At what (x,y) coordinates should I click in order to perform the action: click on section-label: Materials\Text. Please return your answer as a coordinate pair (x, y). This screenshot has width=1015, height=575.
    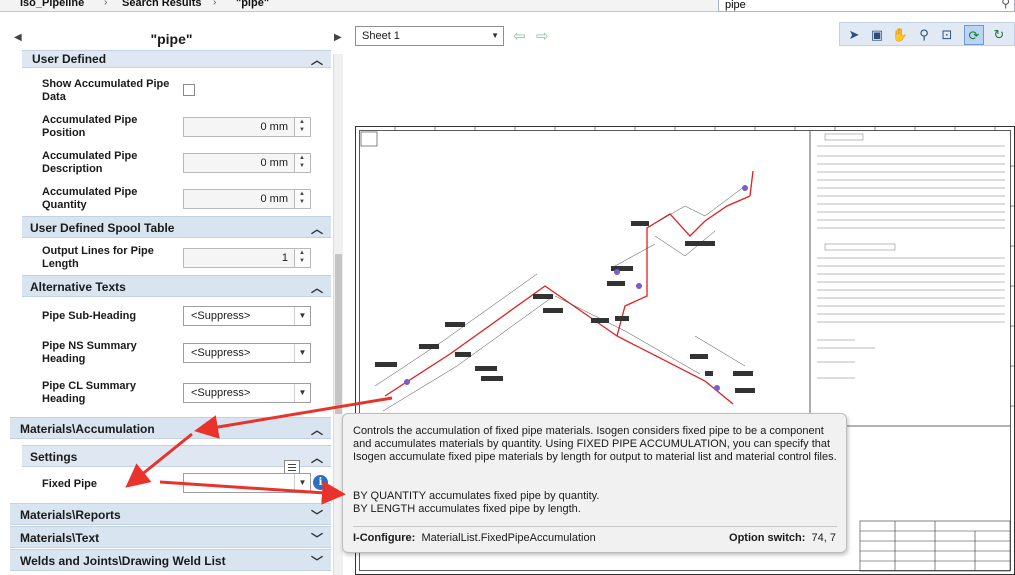
    Looking at the image, I should click on (60, 538).